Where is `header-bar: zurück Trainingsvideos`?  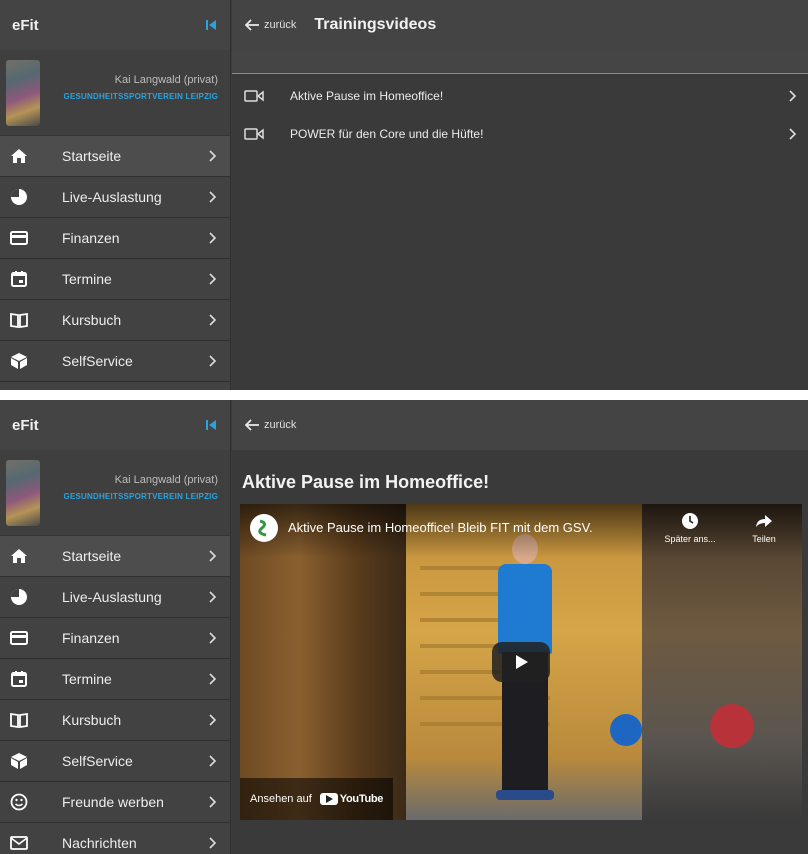
header-bar: zurück Trainingsvideos is located at coordinates (520, 25).